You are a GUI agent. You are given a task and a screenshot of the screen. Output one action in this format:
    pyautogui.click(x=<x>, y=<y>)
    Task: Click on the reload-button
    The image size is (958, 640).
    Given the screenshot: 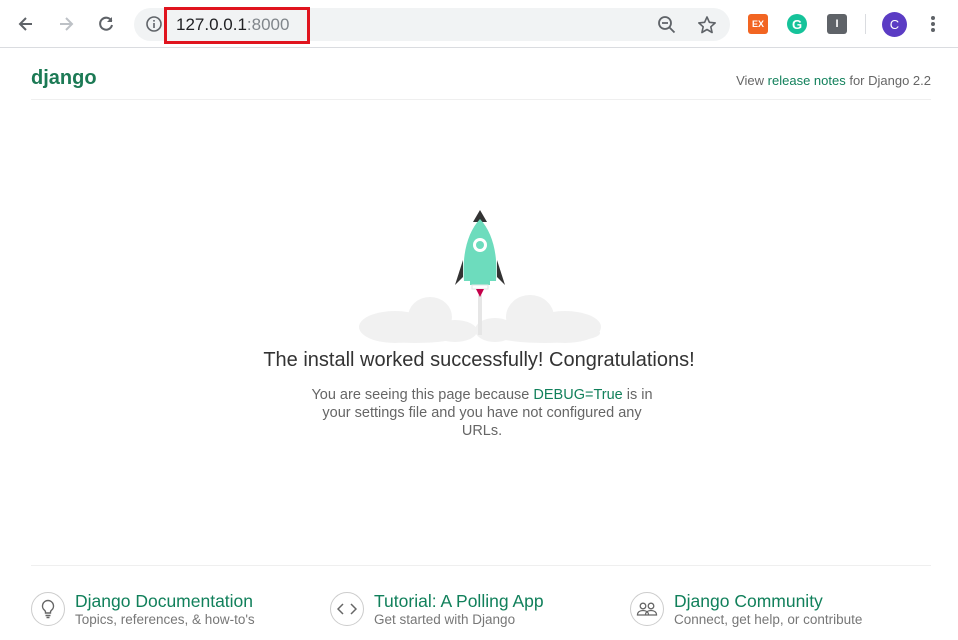 What is the action you would take?
    pyautogui.click(x=106, y=24)
    